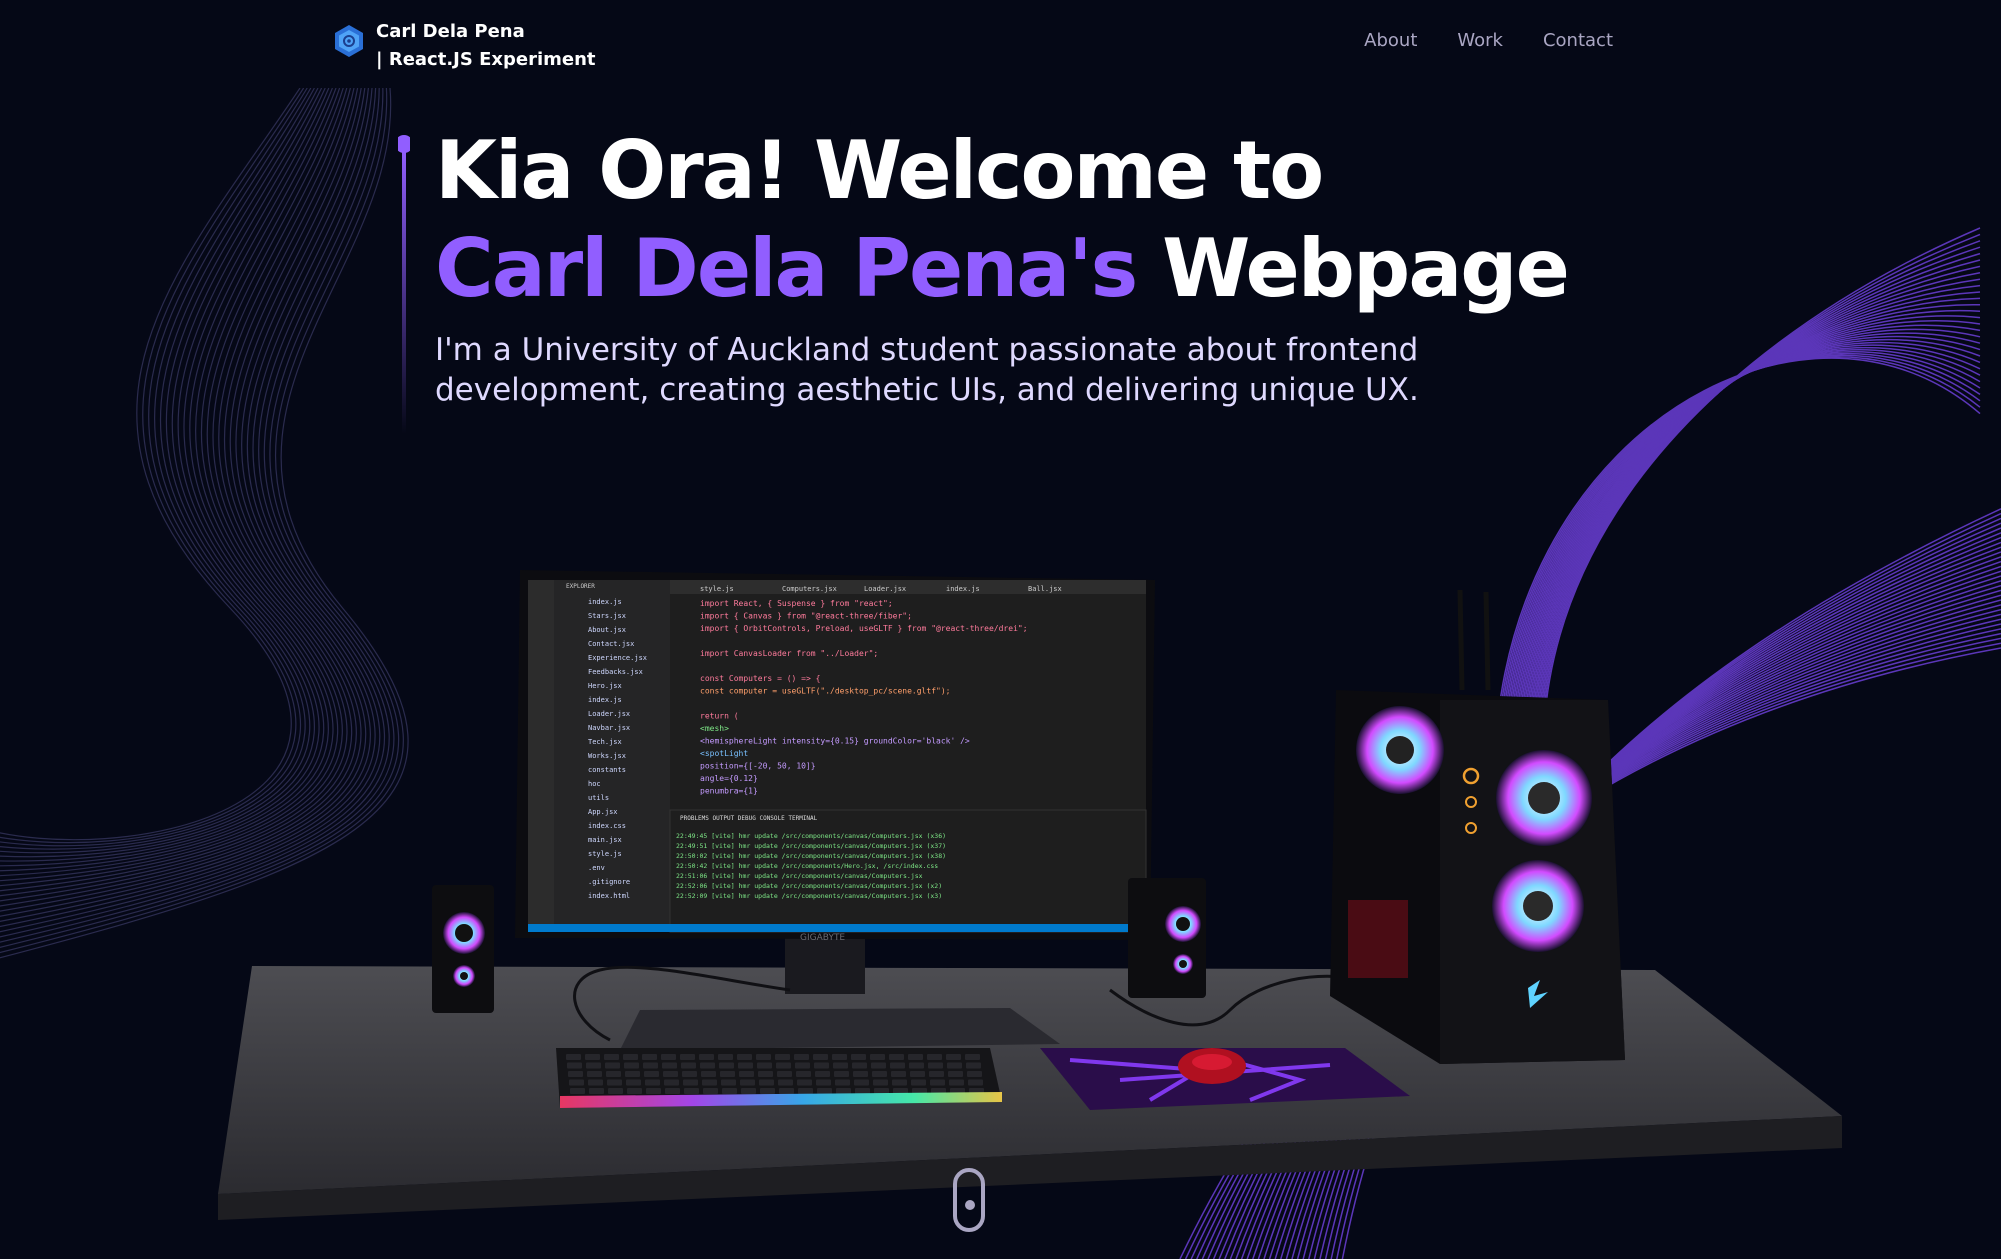 The height and width of the screenshot is (1259, 2001). I want to click on explorer-file: index.html, so click(609, 896).